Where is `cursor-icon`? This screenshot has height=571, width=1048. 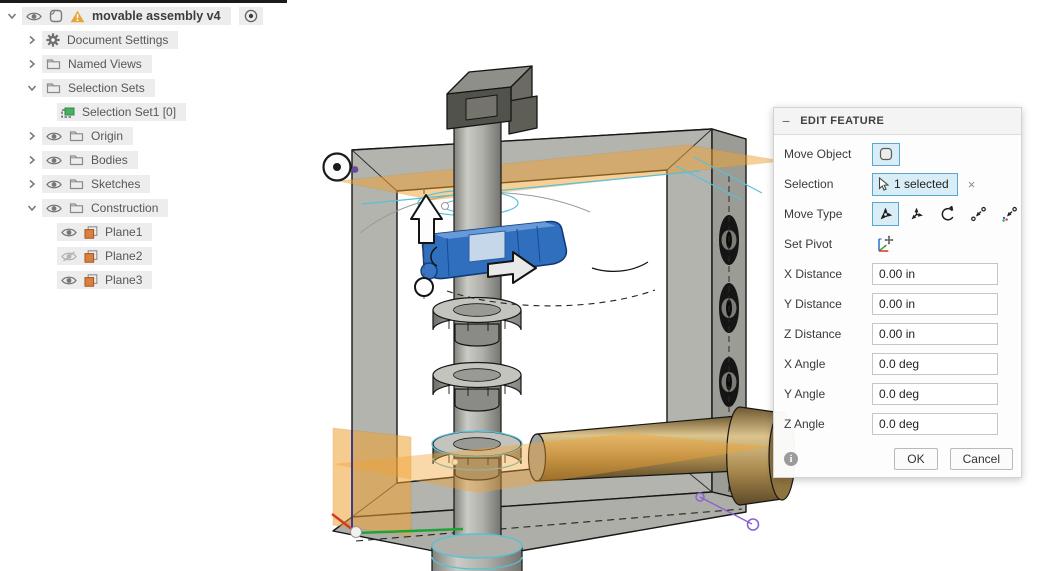
cursor-icon is located at coordinates (883, 184).